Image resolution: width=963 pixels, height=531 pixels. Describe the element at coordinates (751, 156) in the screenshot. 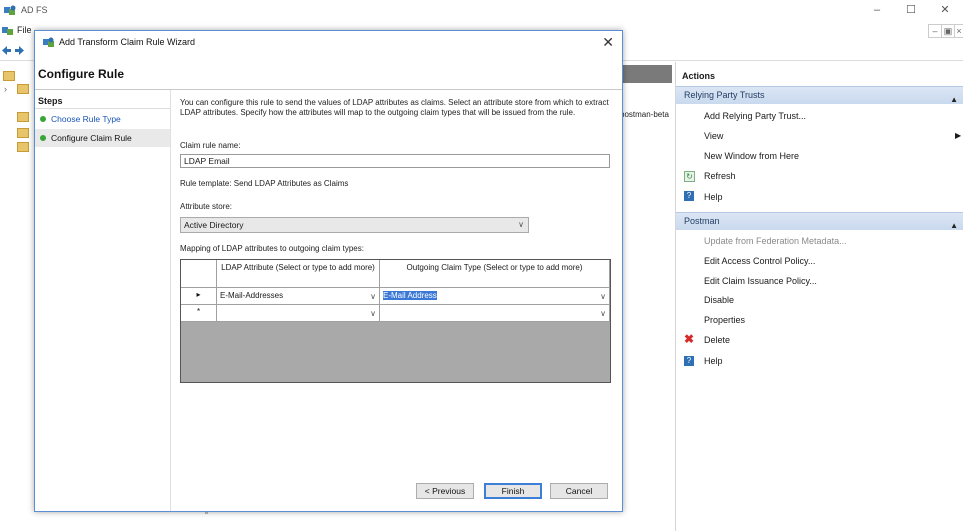

I see `action-new-window: New Window from Here` at that location.